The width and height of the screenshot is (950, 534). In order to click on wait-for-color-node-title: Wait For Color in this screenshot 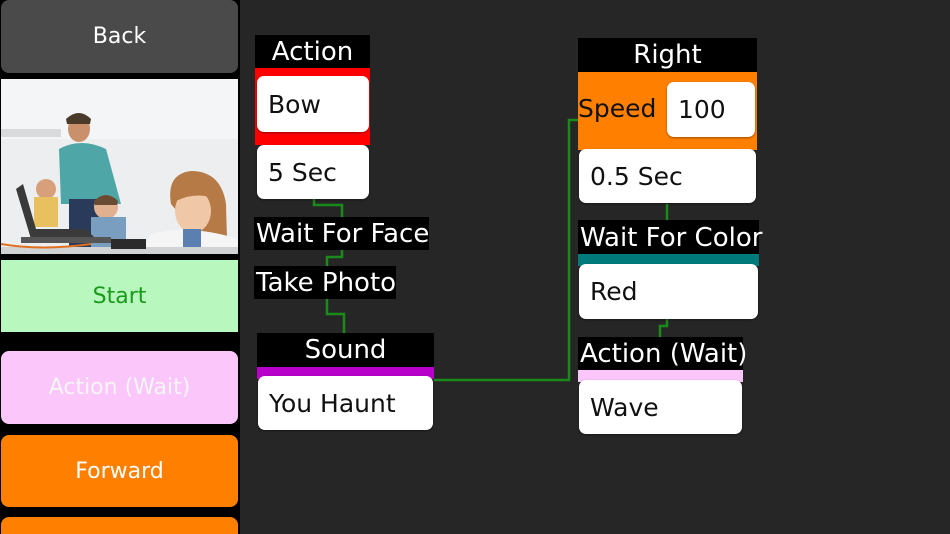, I will do `click(670, 237)`.